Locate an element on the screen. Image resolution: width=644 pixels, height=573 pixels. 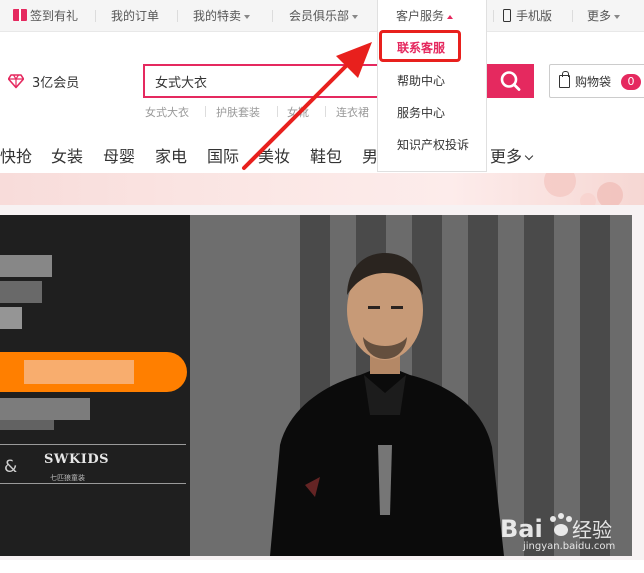
promo-pill is located at coordinates (93, 372).